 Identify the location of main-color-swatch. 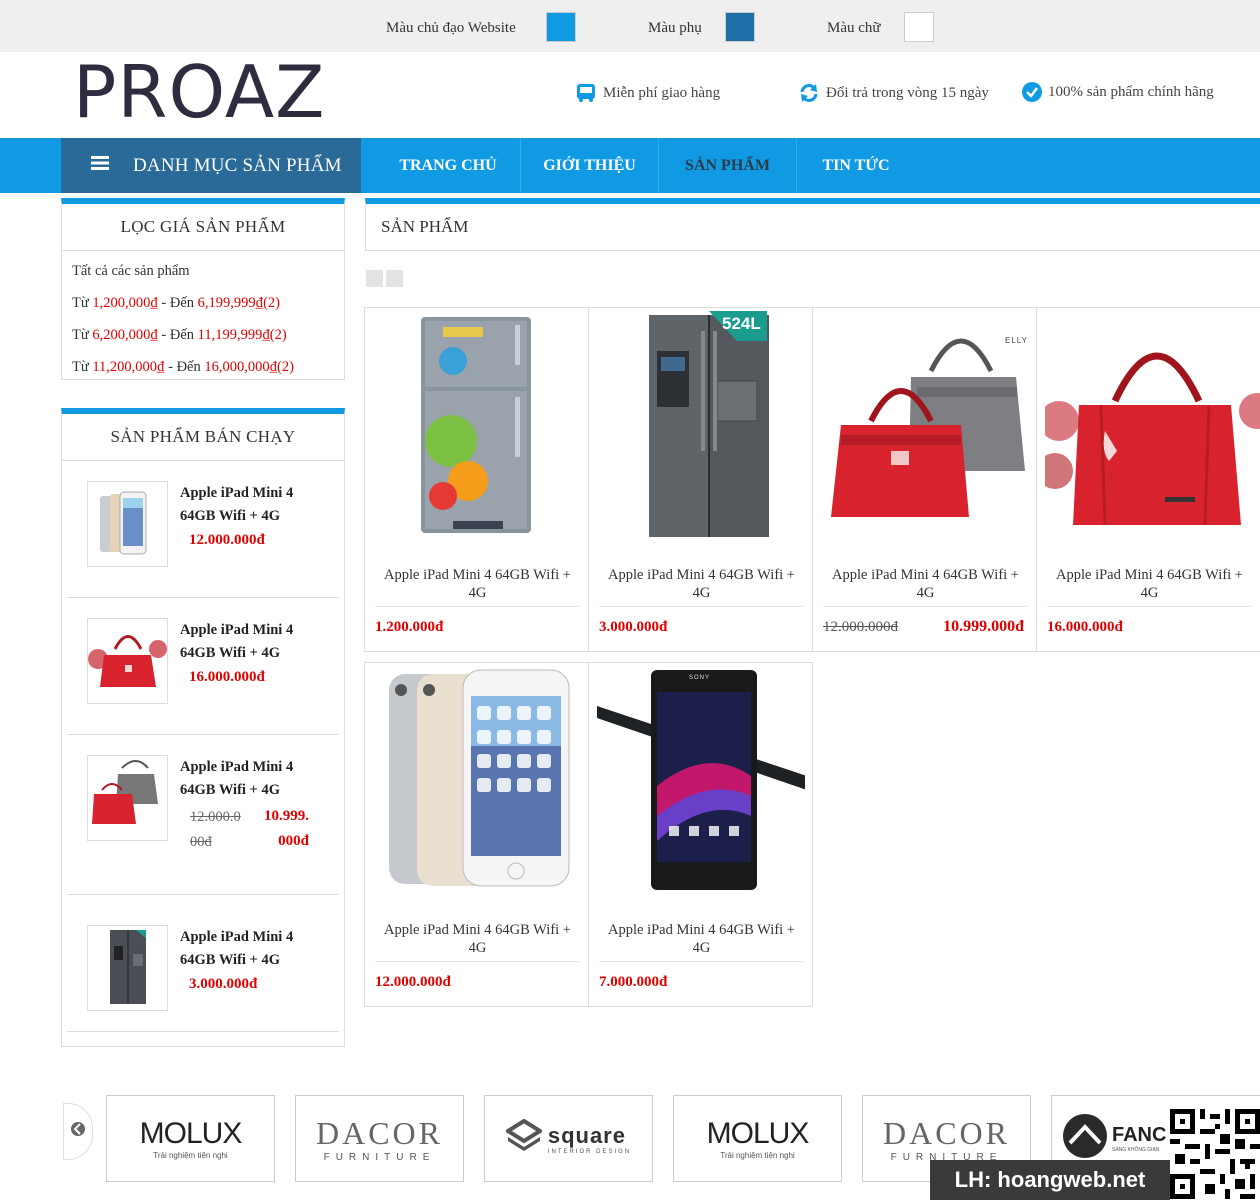
(561, 27).